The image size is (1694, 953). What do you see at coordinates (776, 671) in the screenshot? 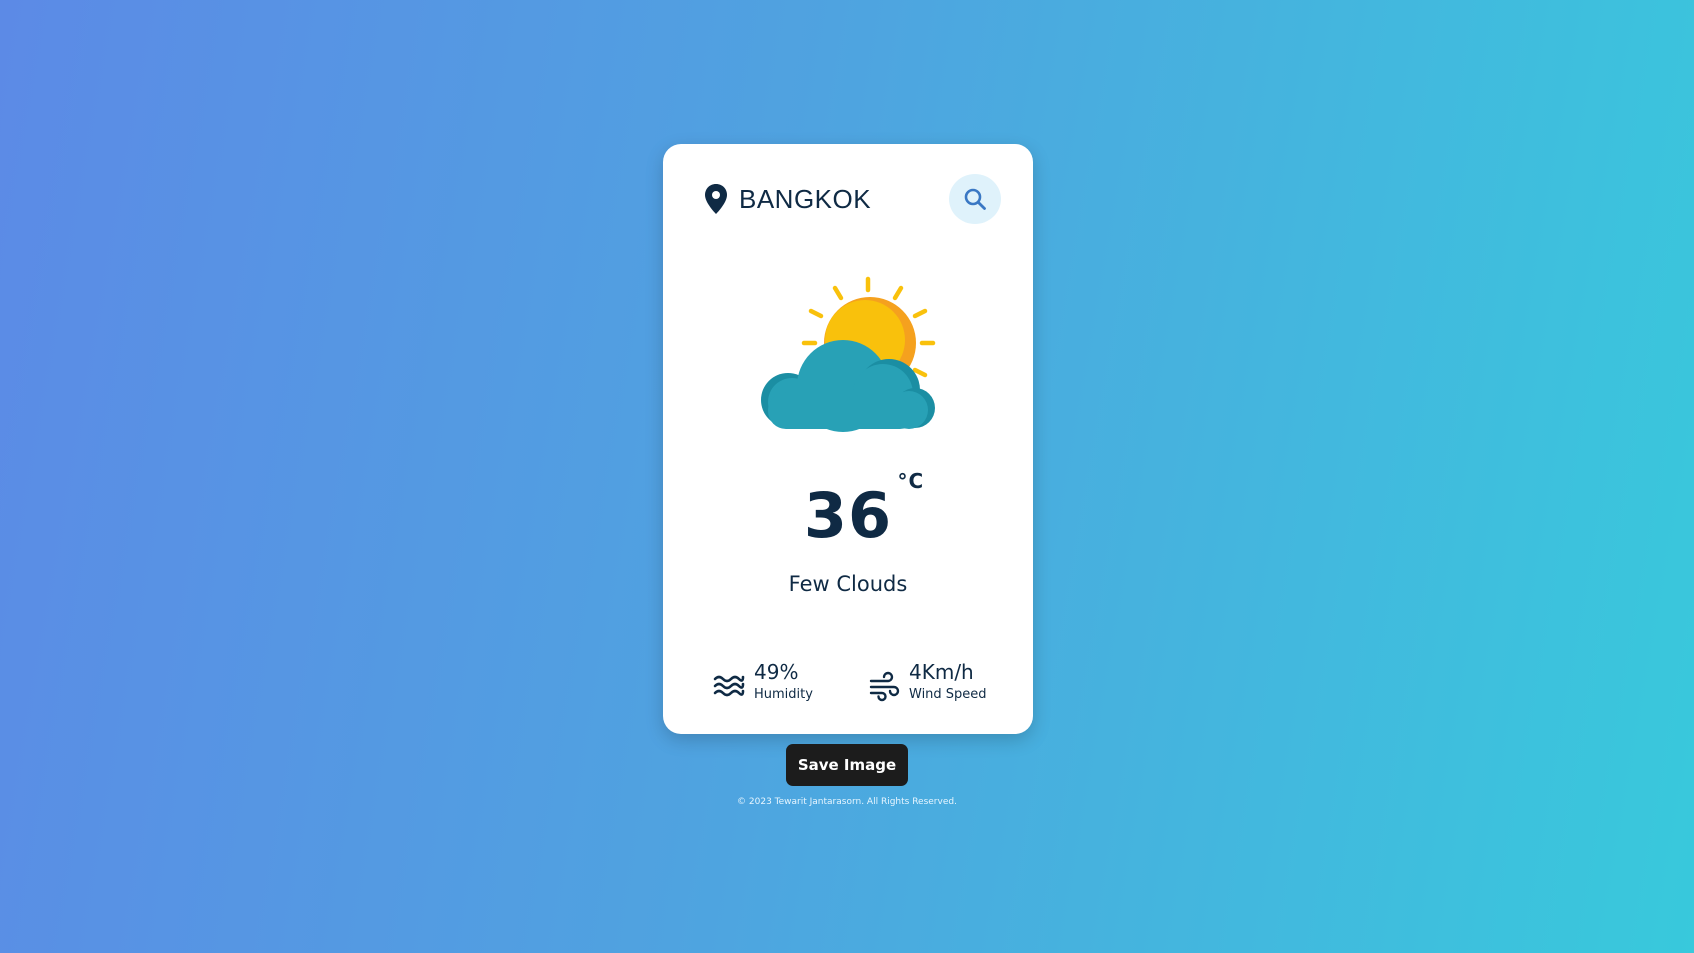
I see `humidity-value: 49%` at bounding box center [776, 671].